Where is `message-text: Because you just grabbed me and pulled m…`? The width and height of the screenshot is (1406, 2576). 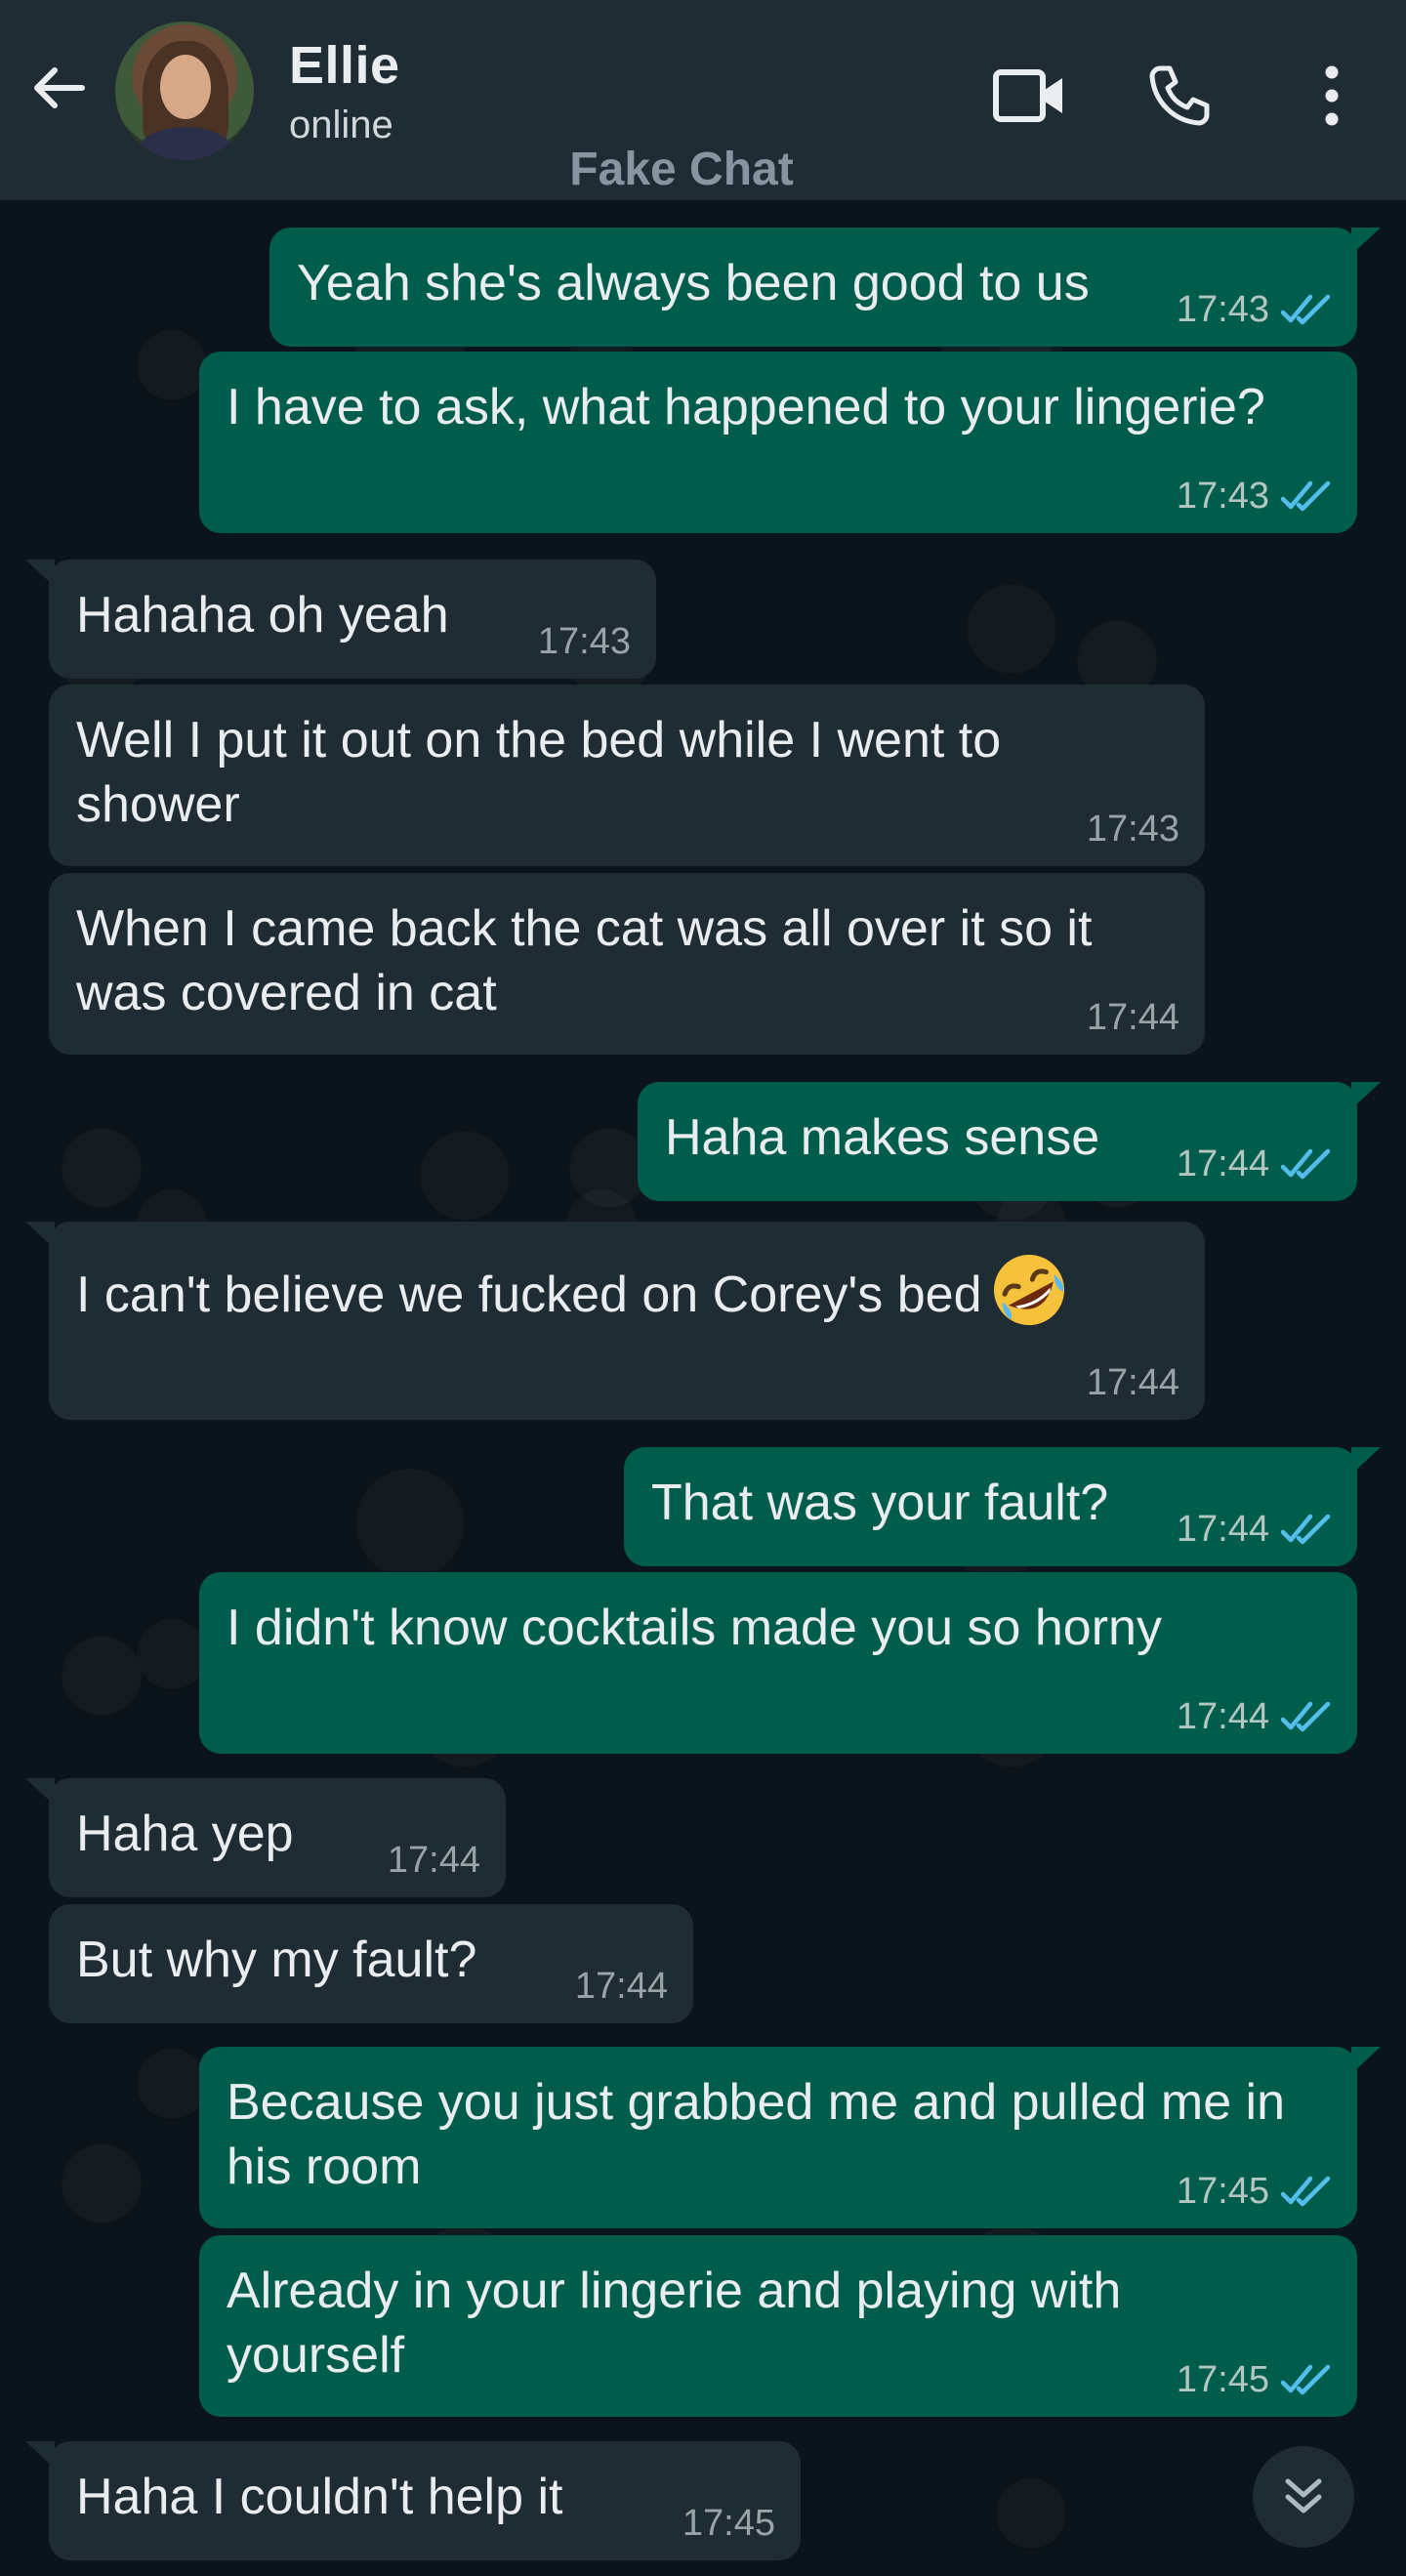 message-text: Because you just grabbed me and pulled m… is located at coordinates (756, 2134).